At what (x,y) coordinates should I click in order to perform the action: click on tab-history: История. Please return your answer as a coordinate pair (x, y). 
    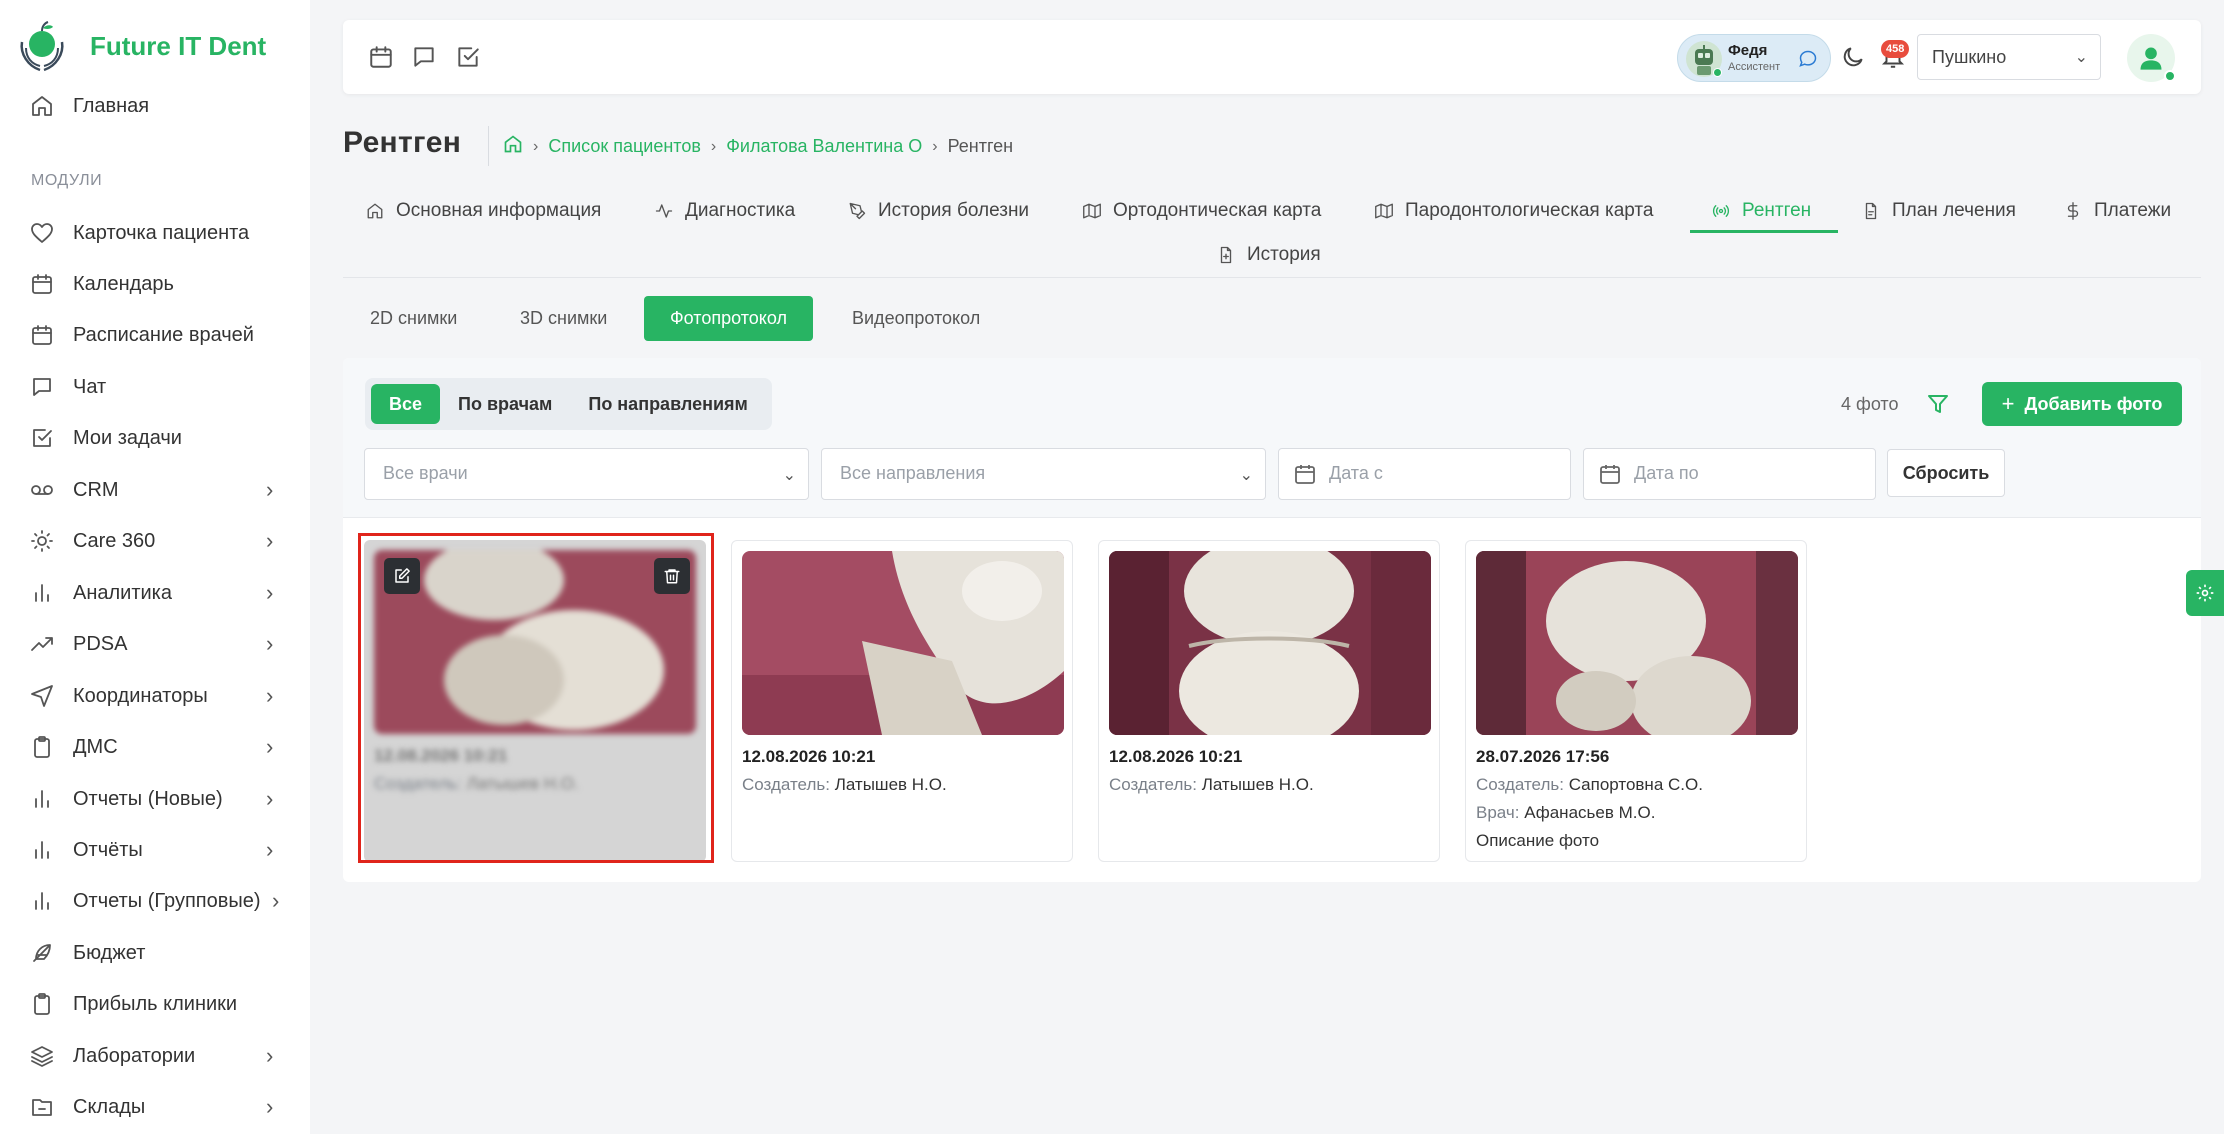
    Looking at the image, I should click on (1269, 255).